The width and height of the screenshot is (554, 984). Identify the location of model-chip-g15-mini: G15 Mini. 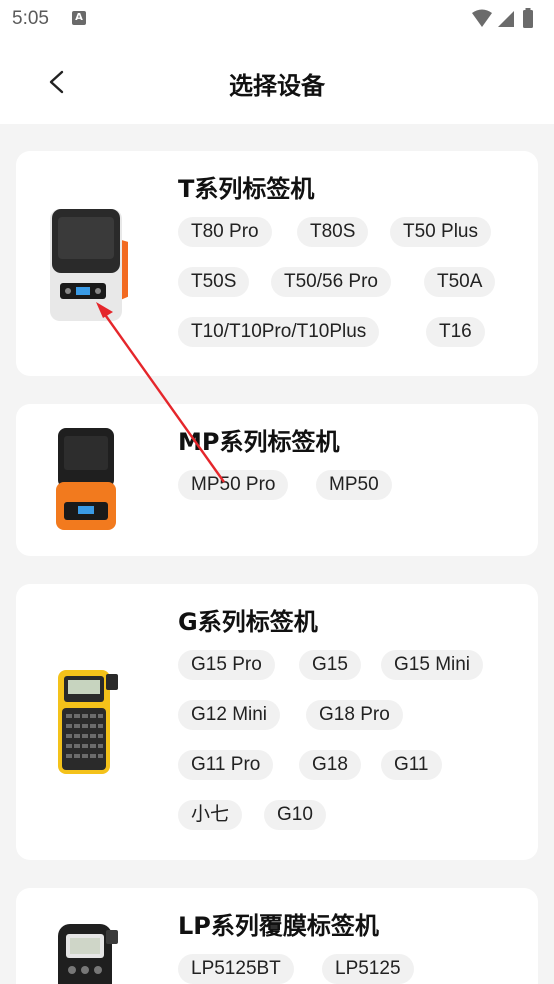
(432, 665).